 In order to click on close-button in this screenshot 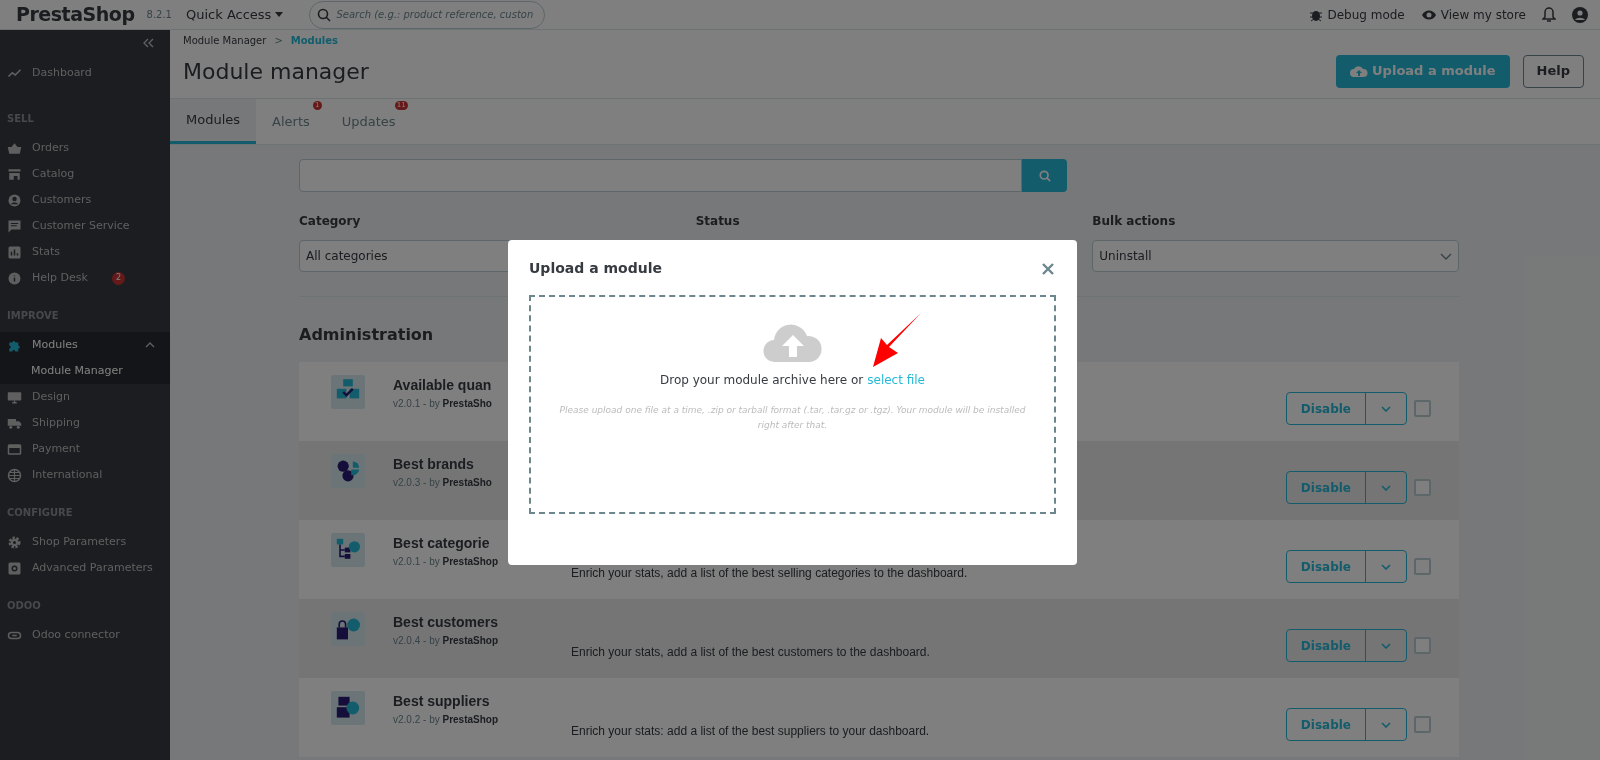, I will do `click(1048, 268)`.